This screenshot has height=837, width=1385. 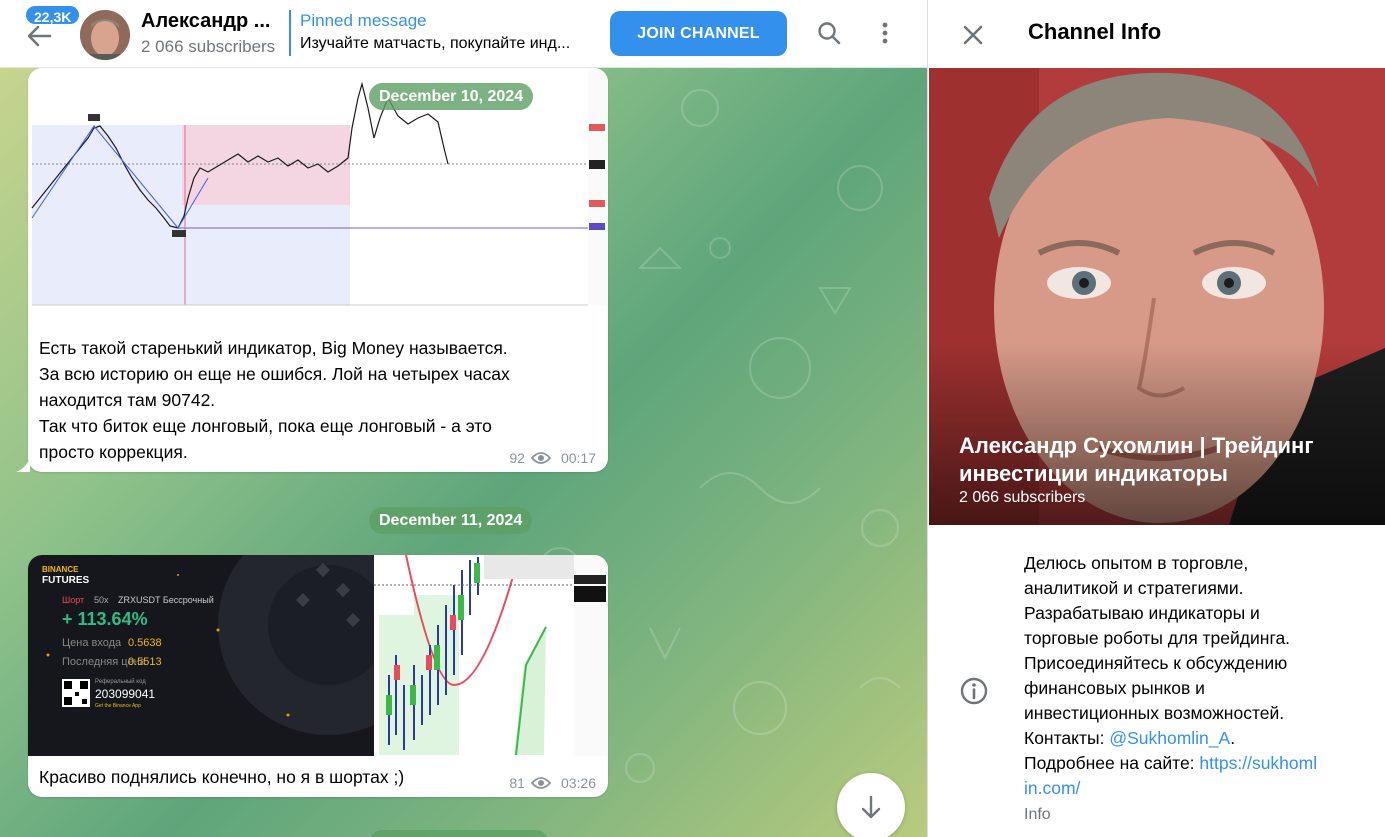 What do you see at coordinates (76, 693) in the screenshot?
I see `qr-code-icon` at bounding box center [76, 693].